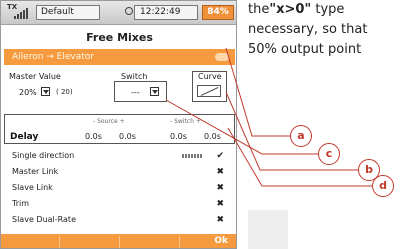  Describe the element at coordinates (134, 76) in the screenshot. I see `switch-label: Switch` at that location.